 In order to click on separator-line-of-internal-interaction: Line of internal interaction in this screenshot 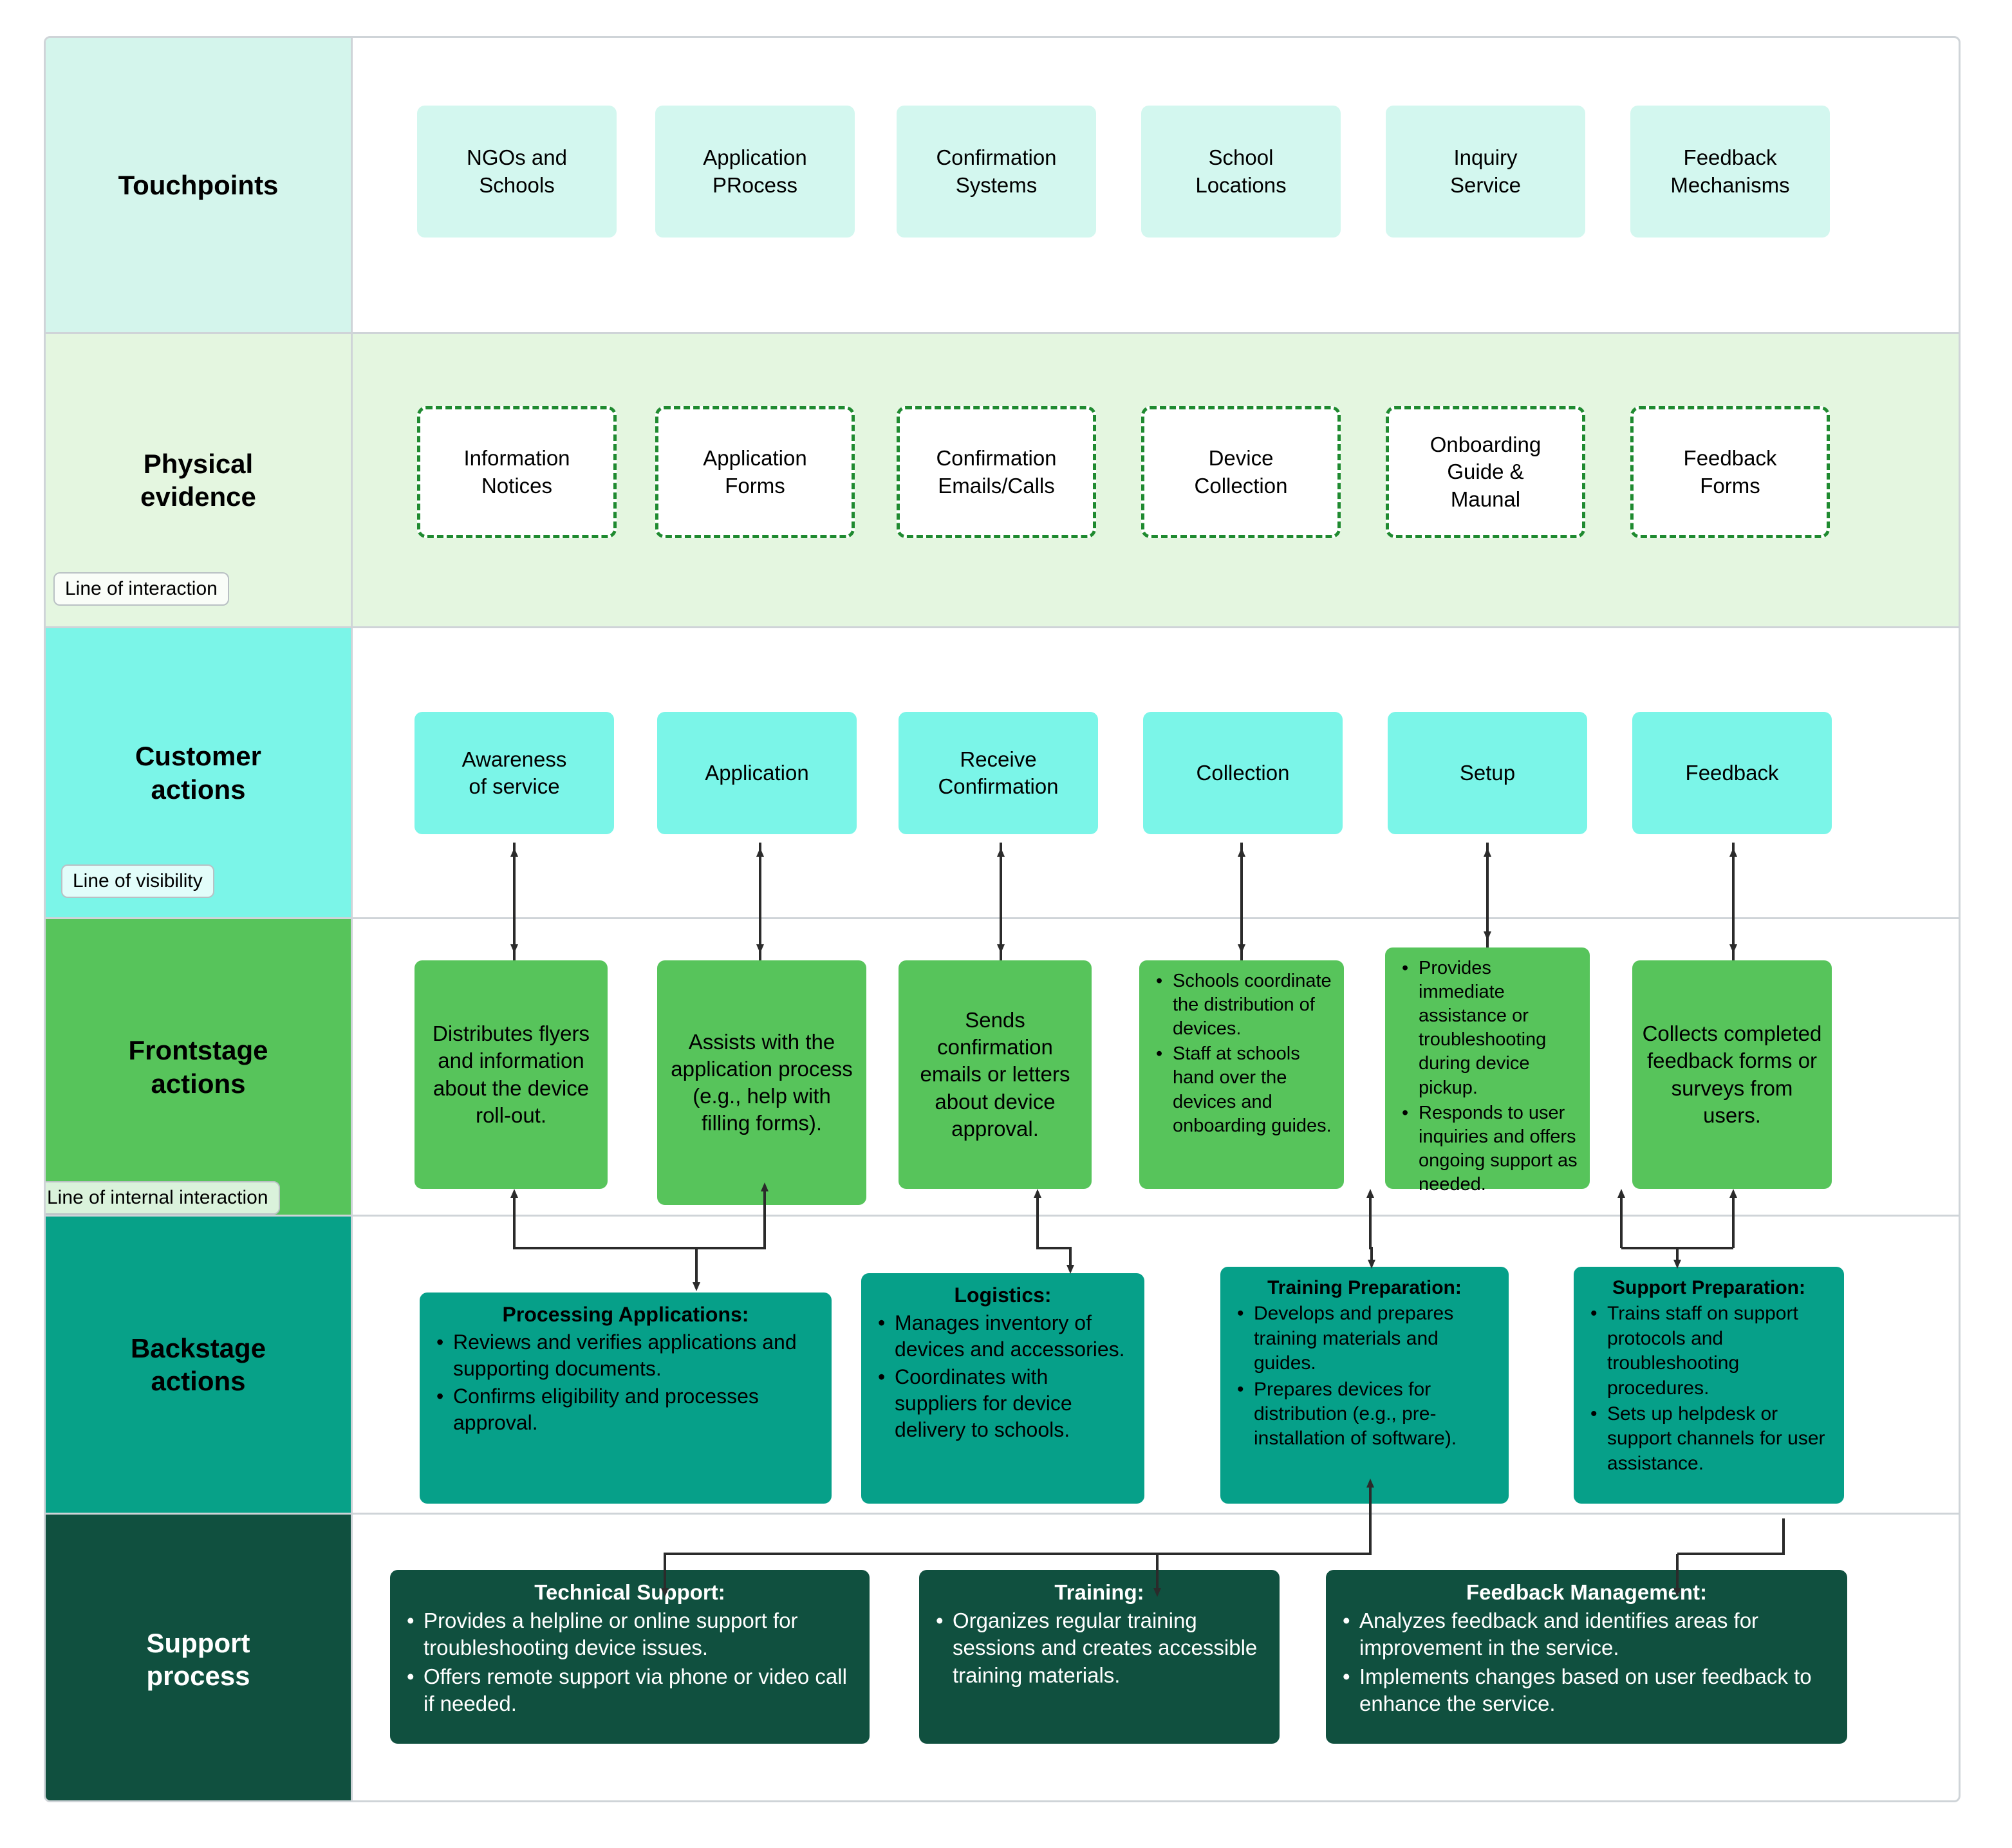, I will do `click(163, 1198)`.